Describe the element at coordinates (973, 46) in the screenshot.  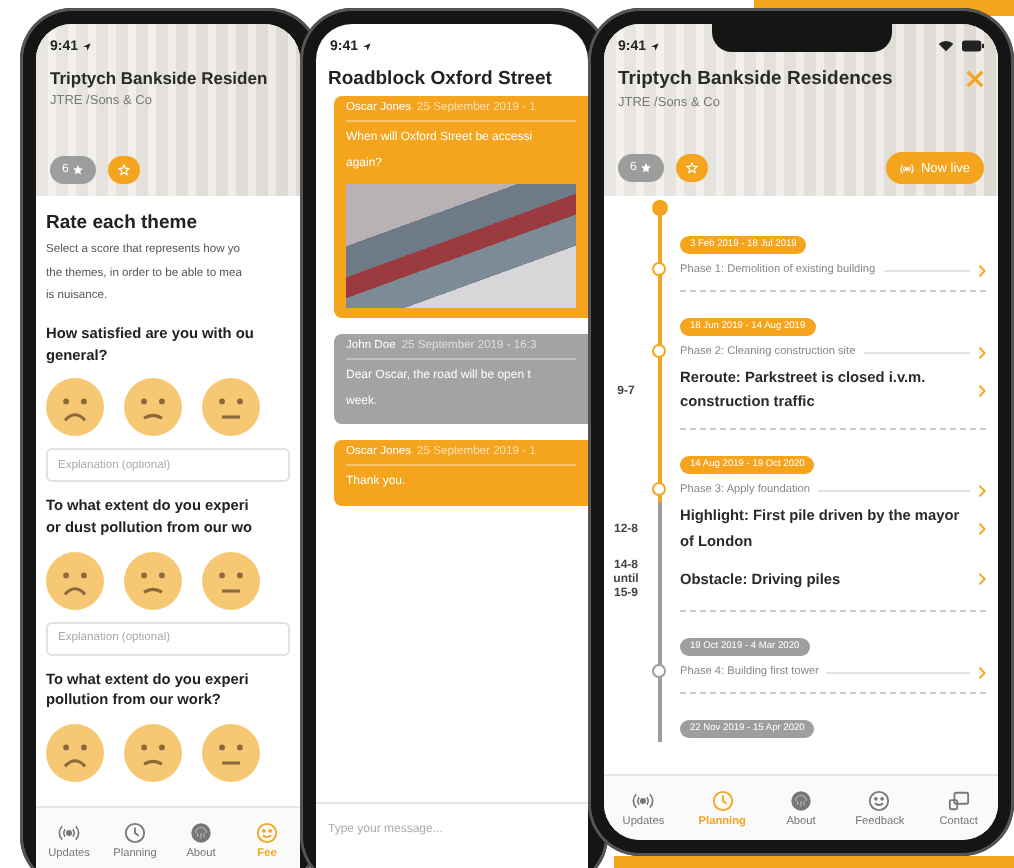
I see `battery-icon` at that location.